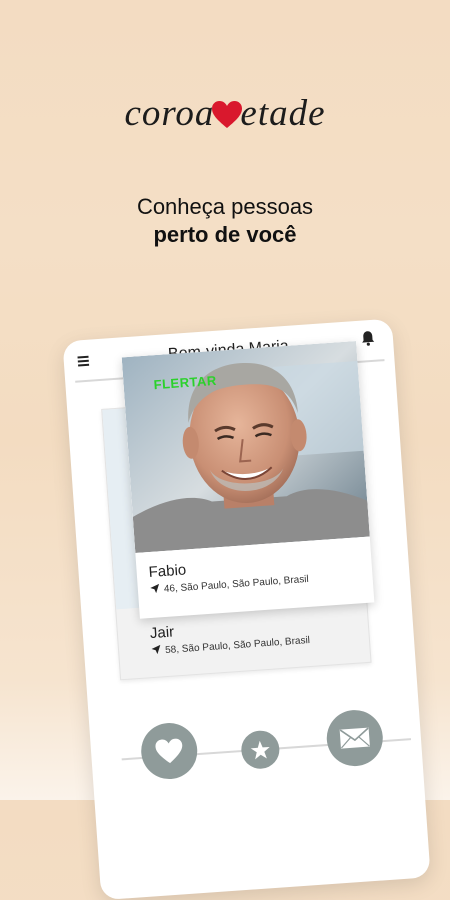 This screenshot has height=900, width=450. Describe the element at coordinates (283, 113) in the screenshot. I see `logo-text-right: etade` at that location.